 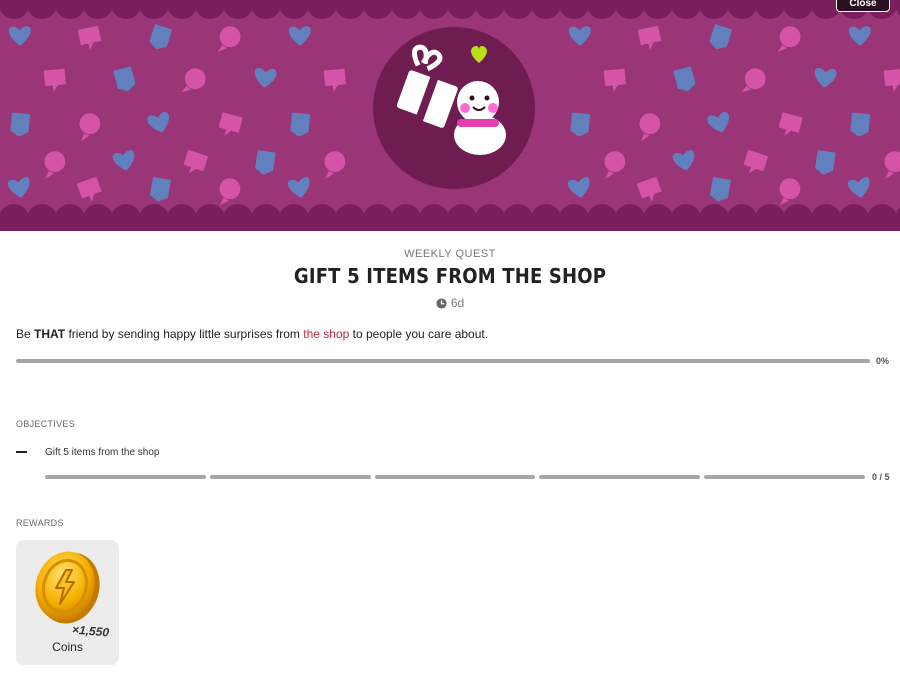 I want to click on reward-name: Coins, so click(x=67, y=647).